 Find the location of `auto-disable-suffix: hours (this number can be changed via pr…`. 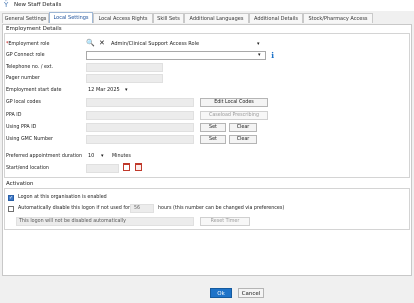

auto-disable-suffix: hours (this number can be changed via pr… is located at coordinates (221, 208).